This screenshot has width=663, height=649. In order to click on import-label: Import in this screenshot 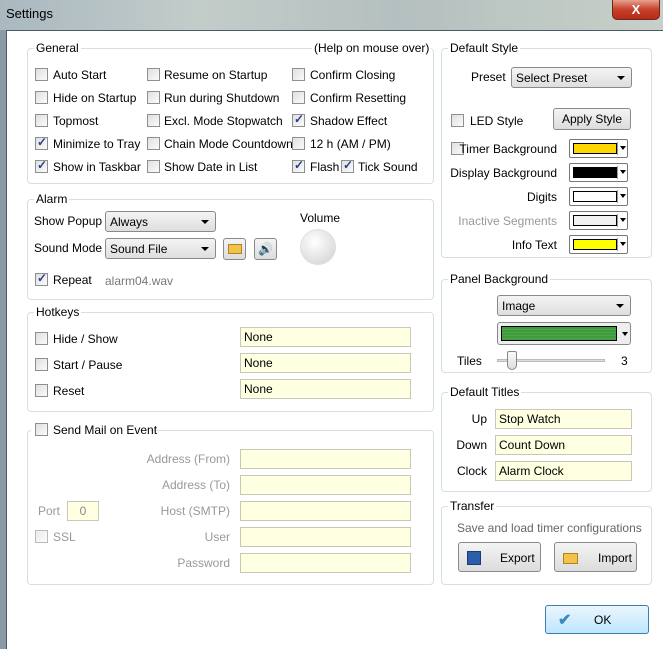, I will do `click(615, 558)`.